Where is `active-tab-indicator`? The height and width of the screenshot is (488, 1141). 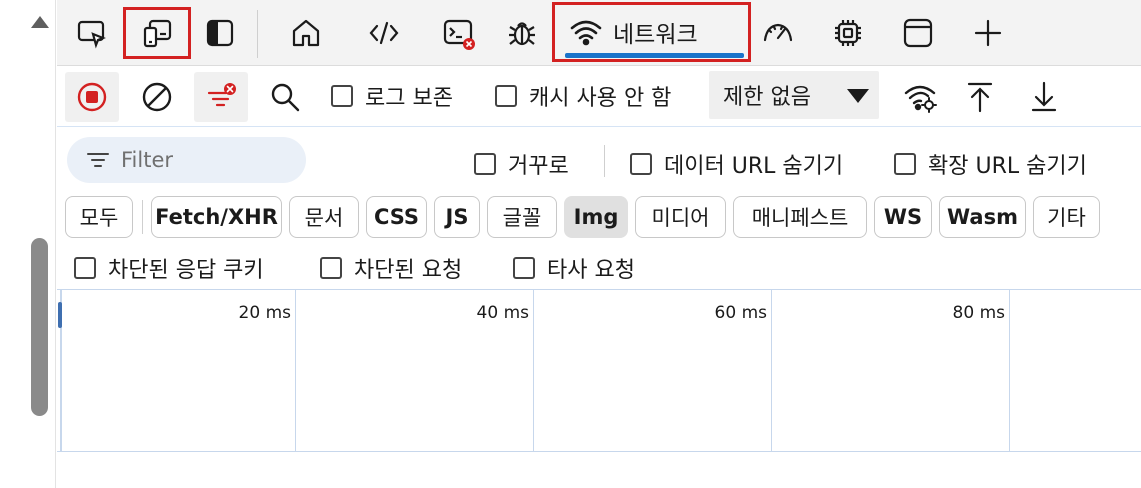
active-tab-indicator is located at coordinates (654, 55).